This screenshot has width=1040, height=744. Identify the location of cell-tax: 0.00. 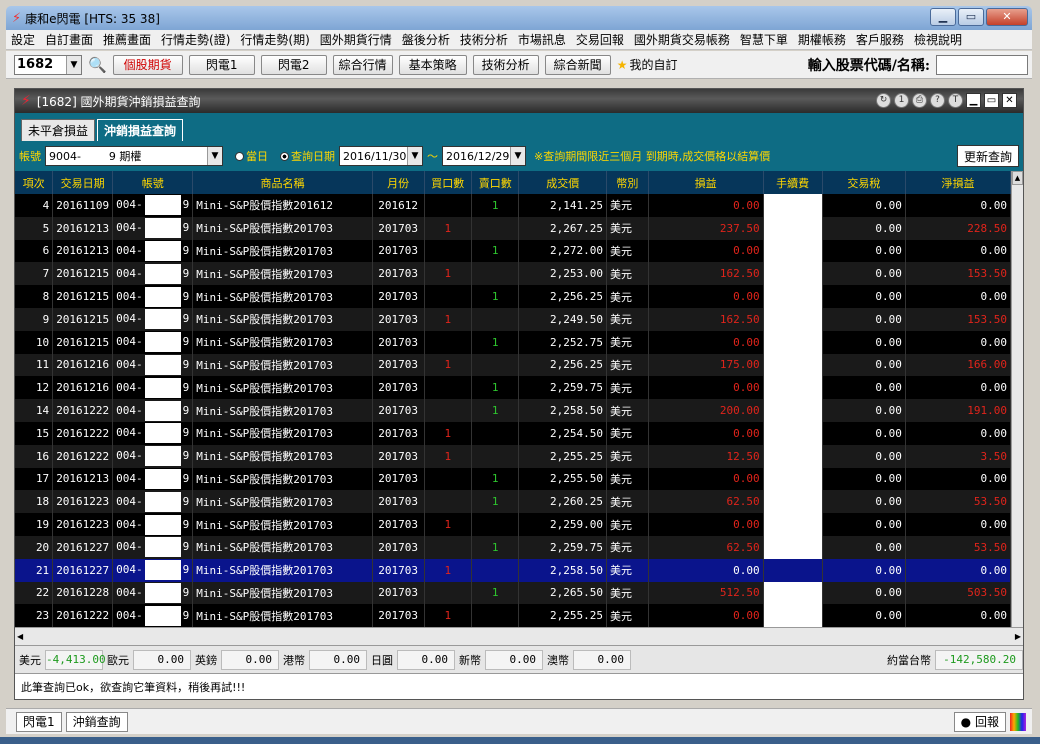
(864, 456).